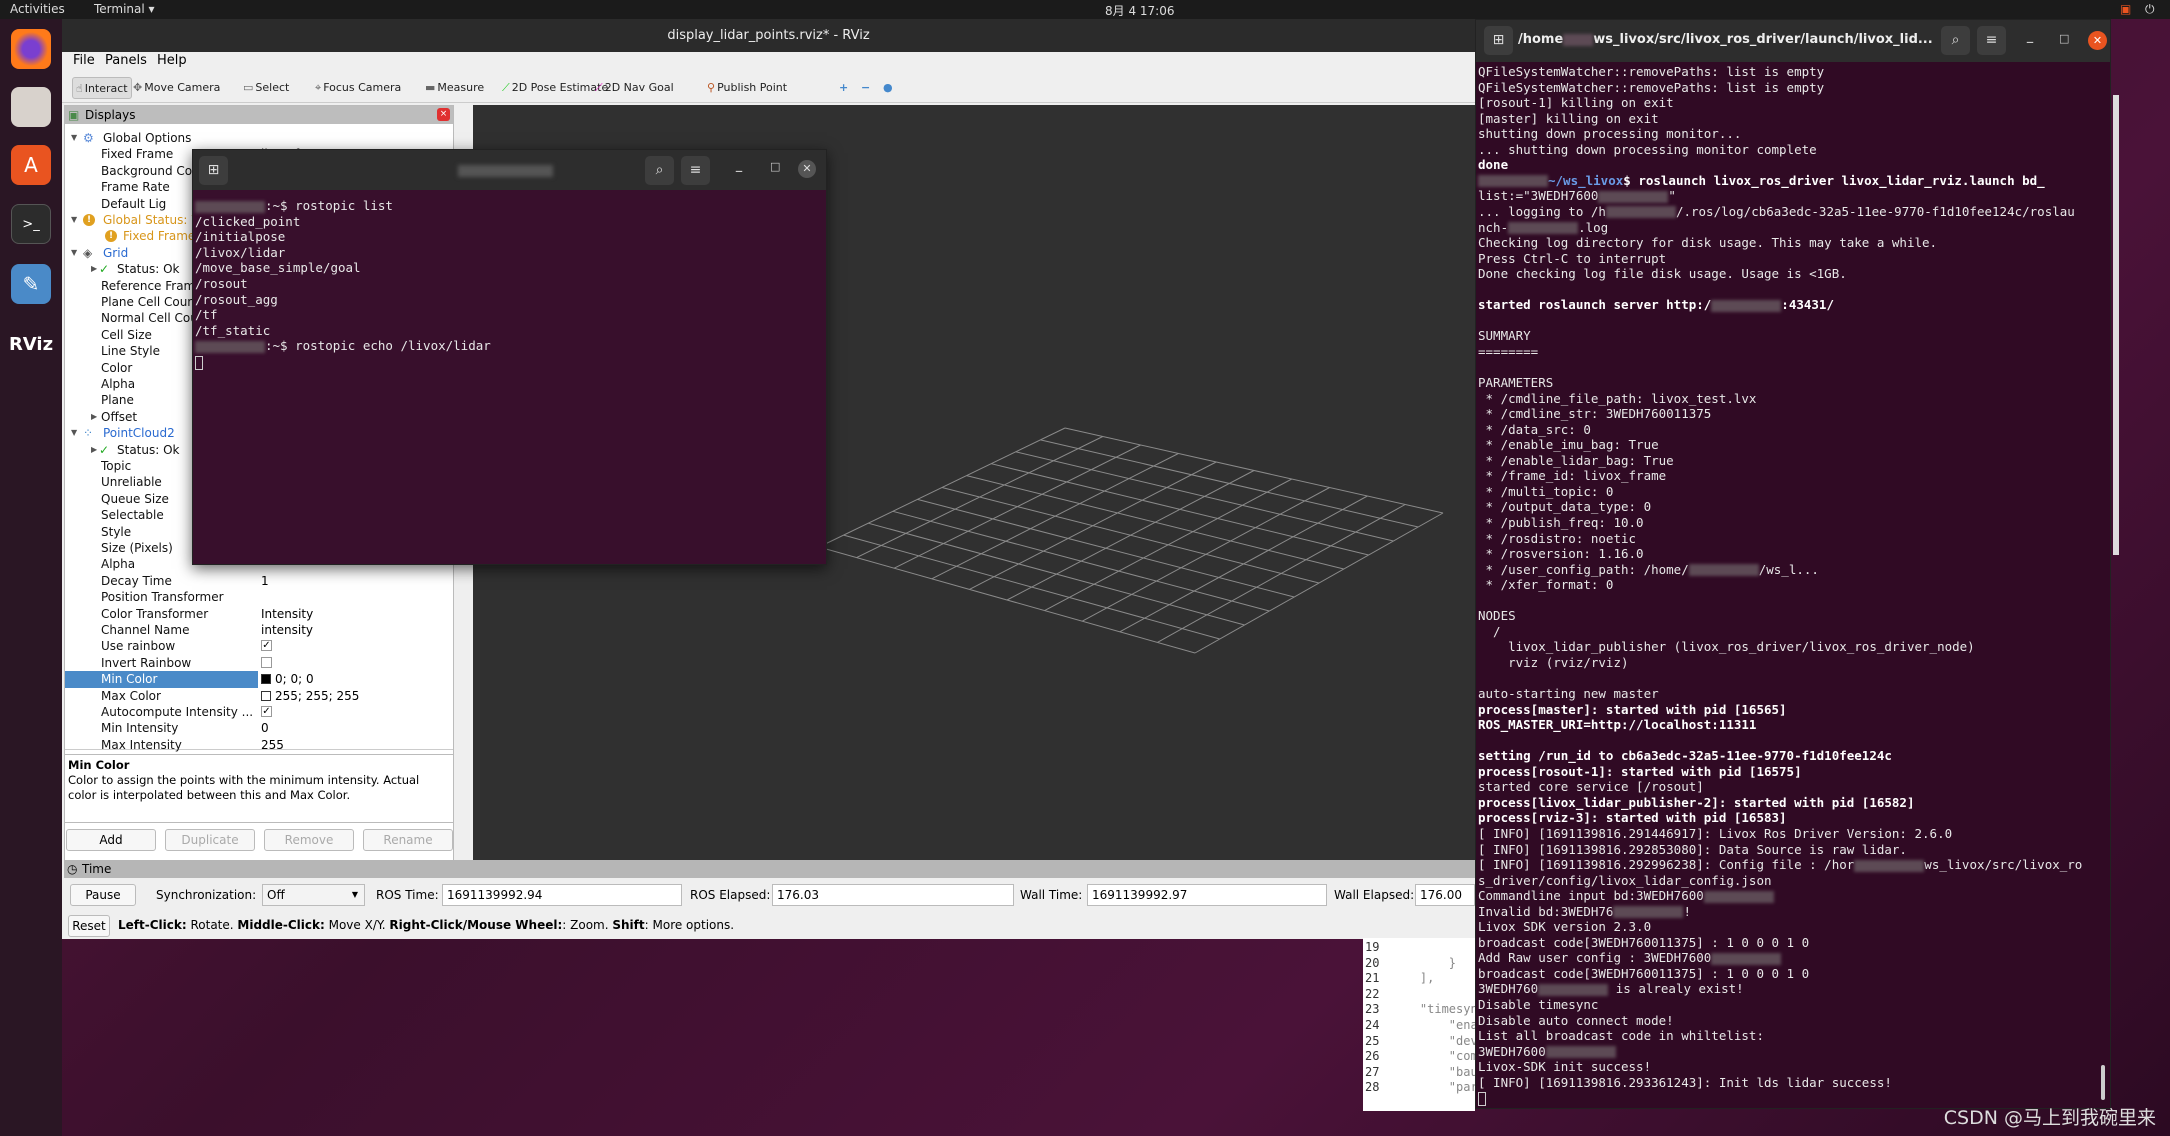  I want to click on tool-plus: +, so click(843, 88).